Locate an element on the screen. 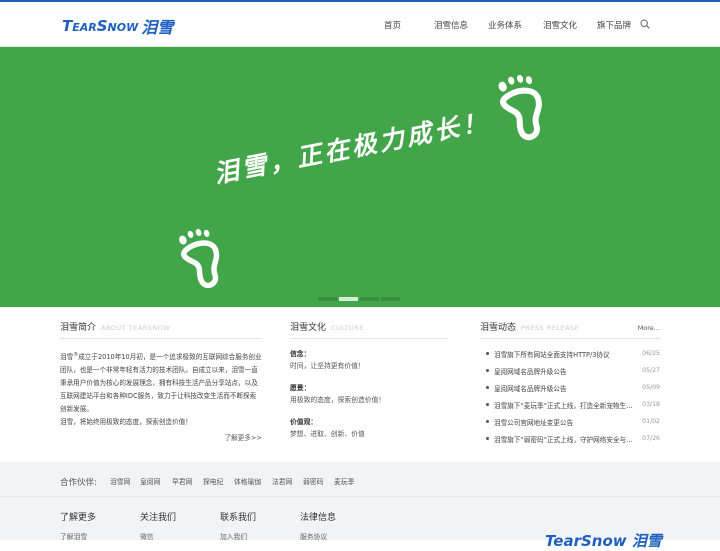  footer-logo: TearSnow 泪雪 is located at coordinates (603, 541).